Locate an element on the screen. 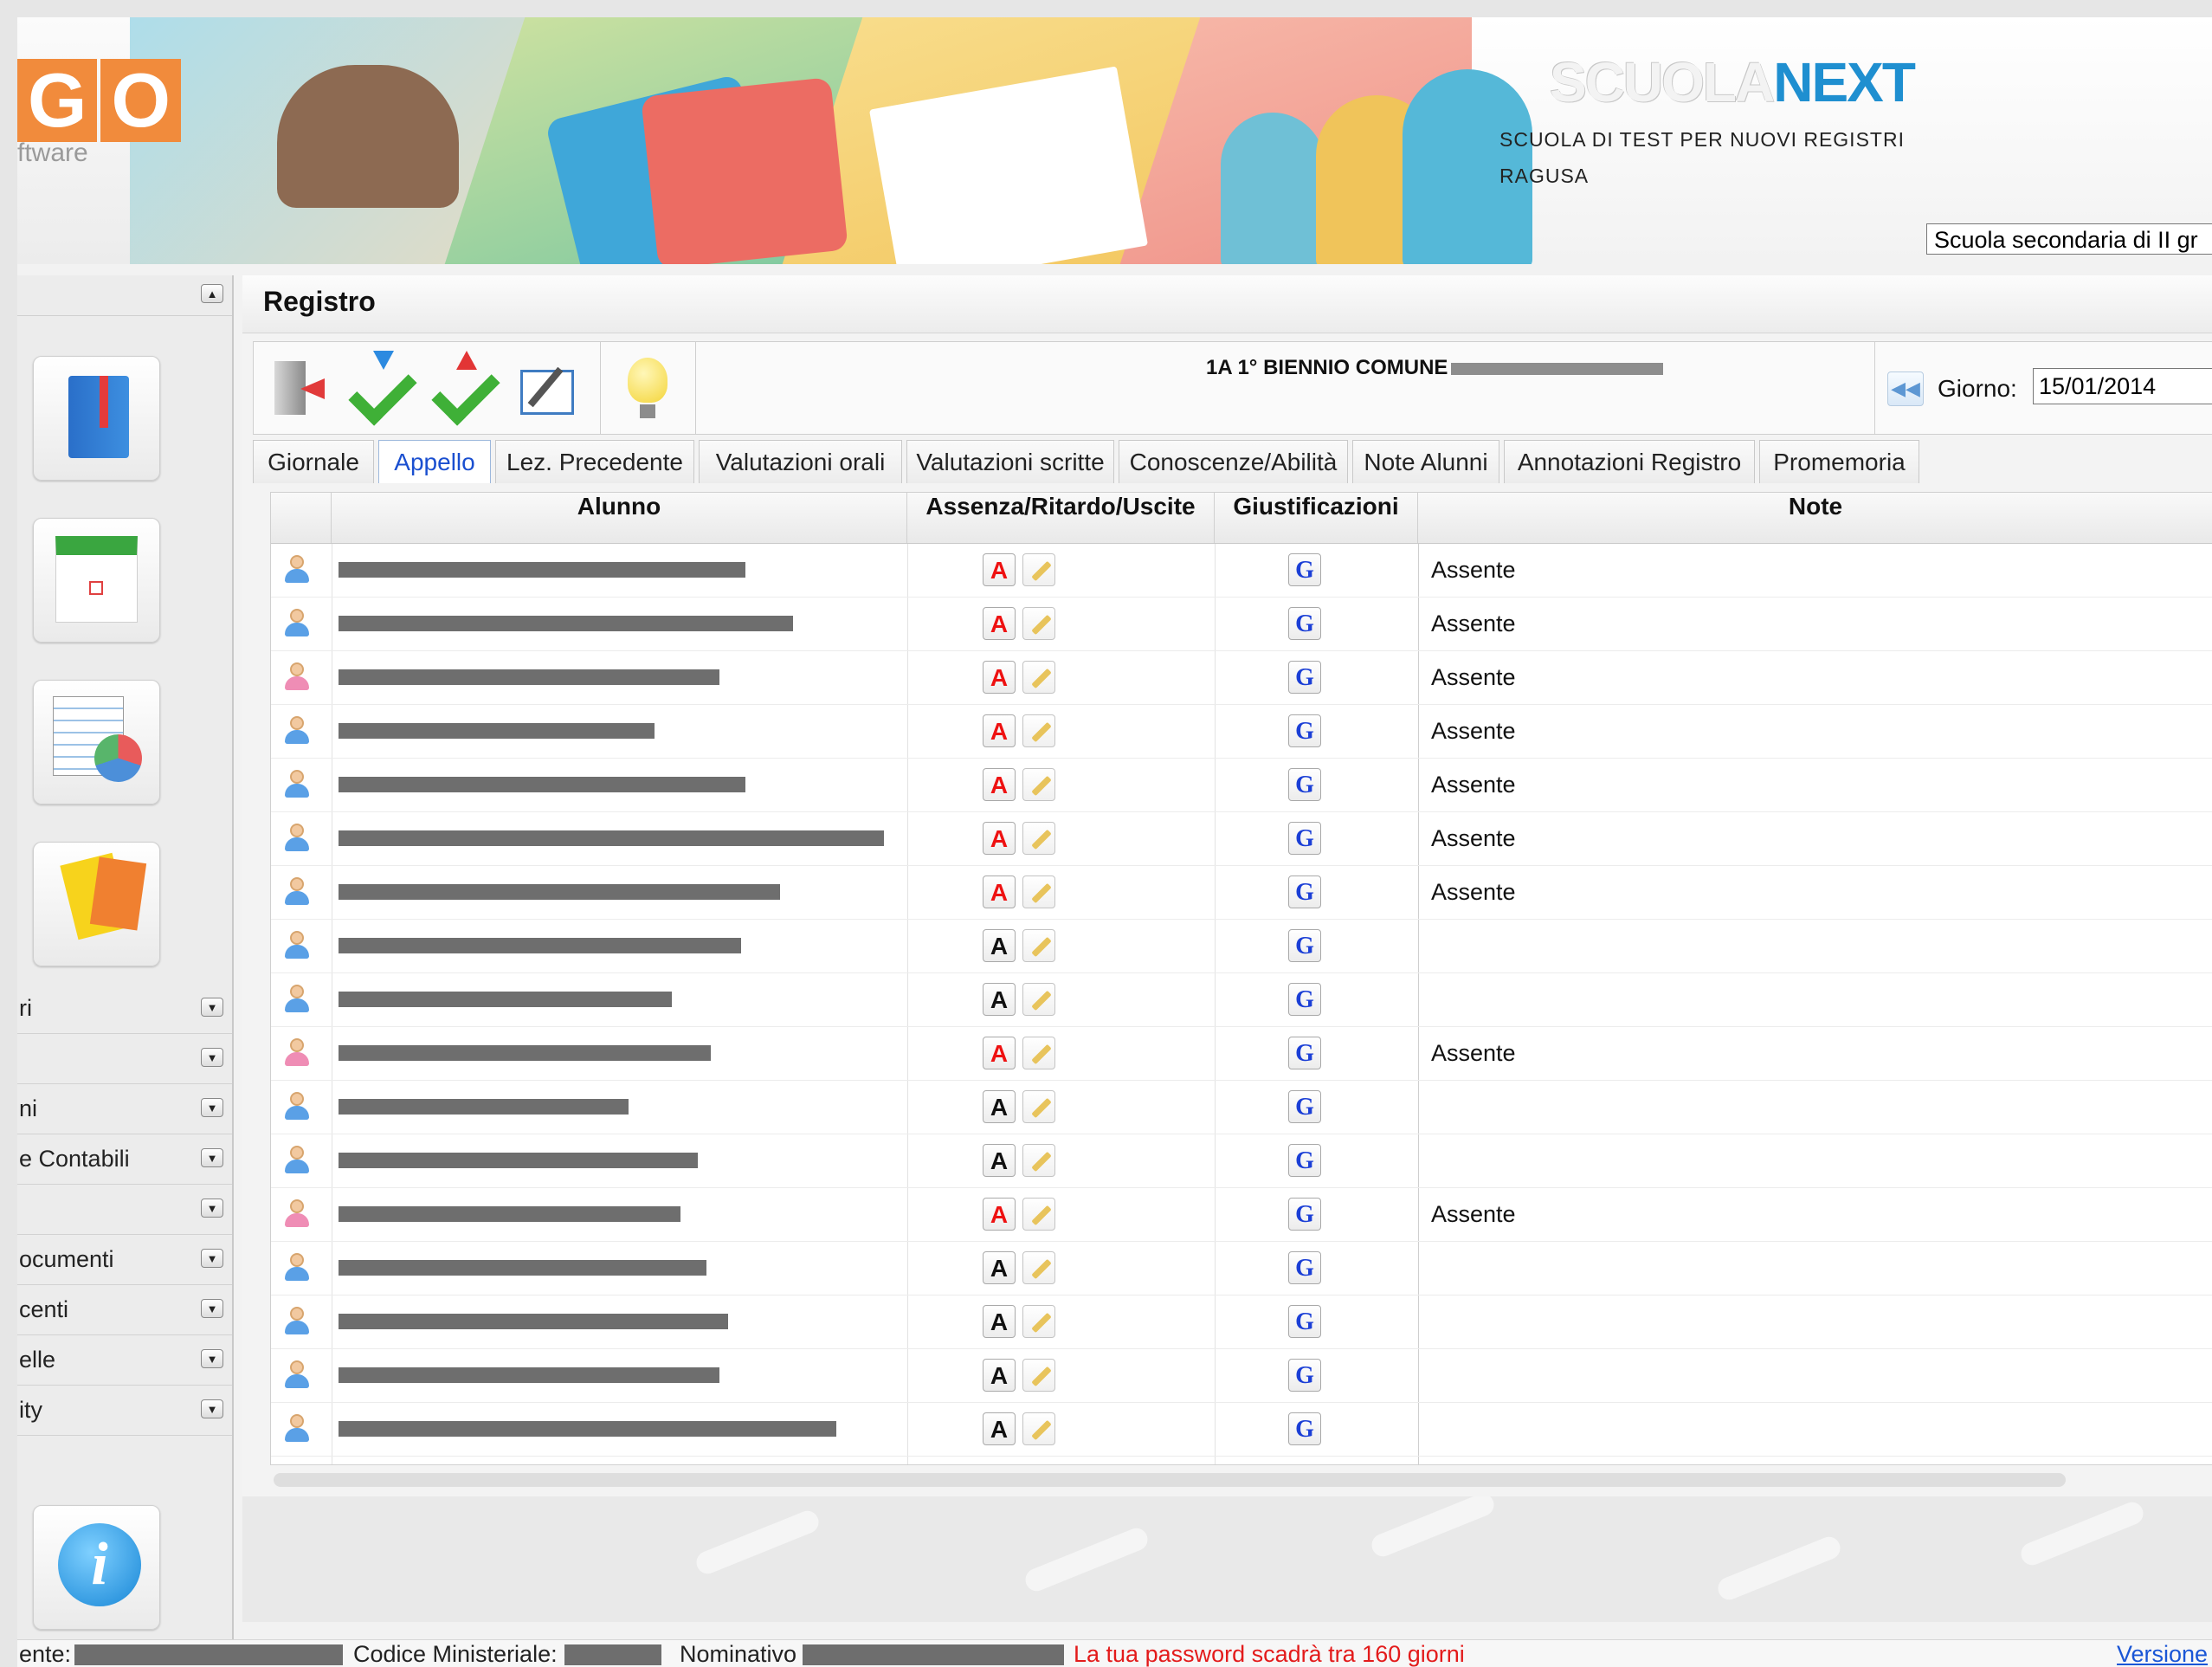  tab-promemoria: Promemoria is located at coordinates (1839, 461).